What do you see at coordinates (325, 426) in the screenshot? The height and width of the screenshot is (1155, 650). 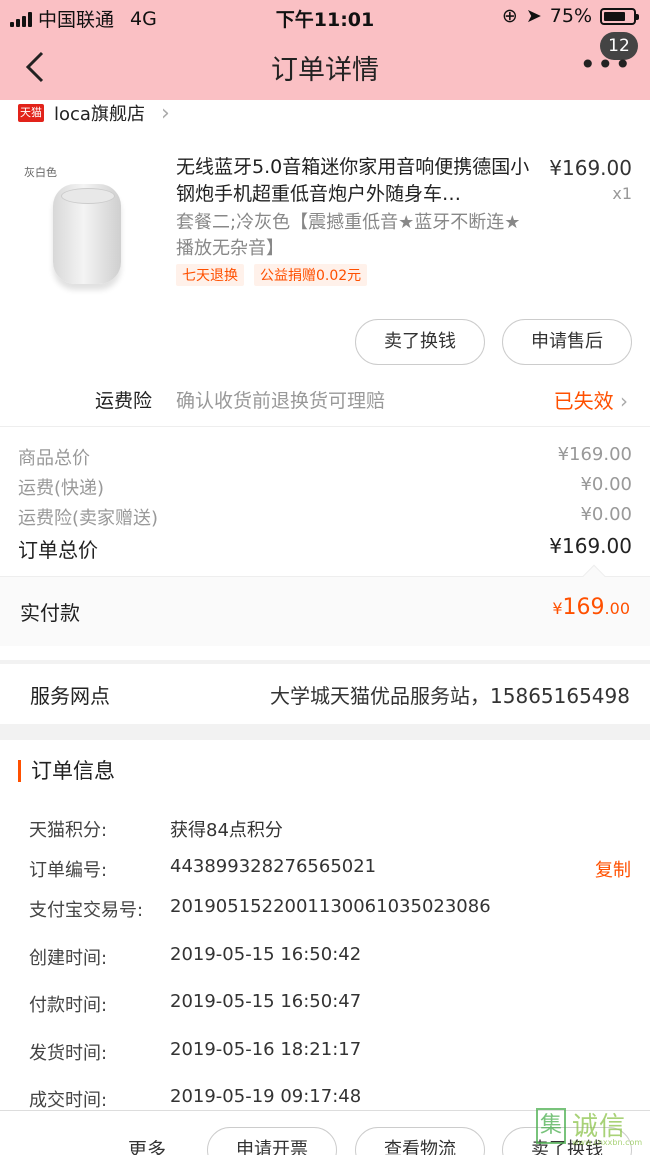 I see `divider` at bounding box center [325, 426].